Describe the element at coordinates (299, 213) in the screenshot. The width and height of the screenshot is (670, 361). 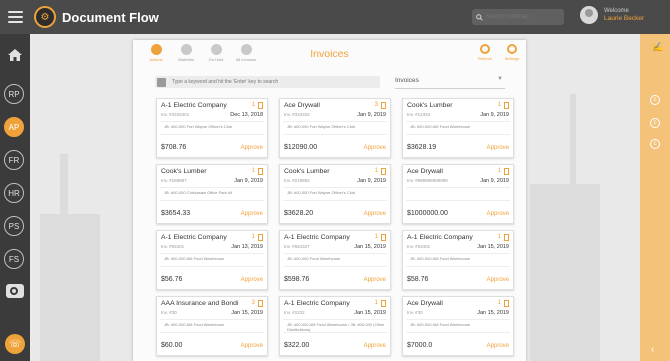
I see `invoice-amount: $3628.20` at that location.